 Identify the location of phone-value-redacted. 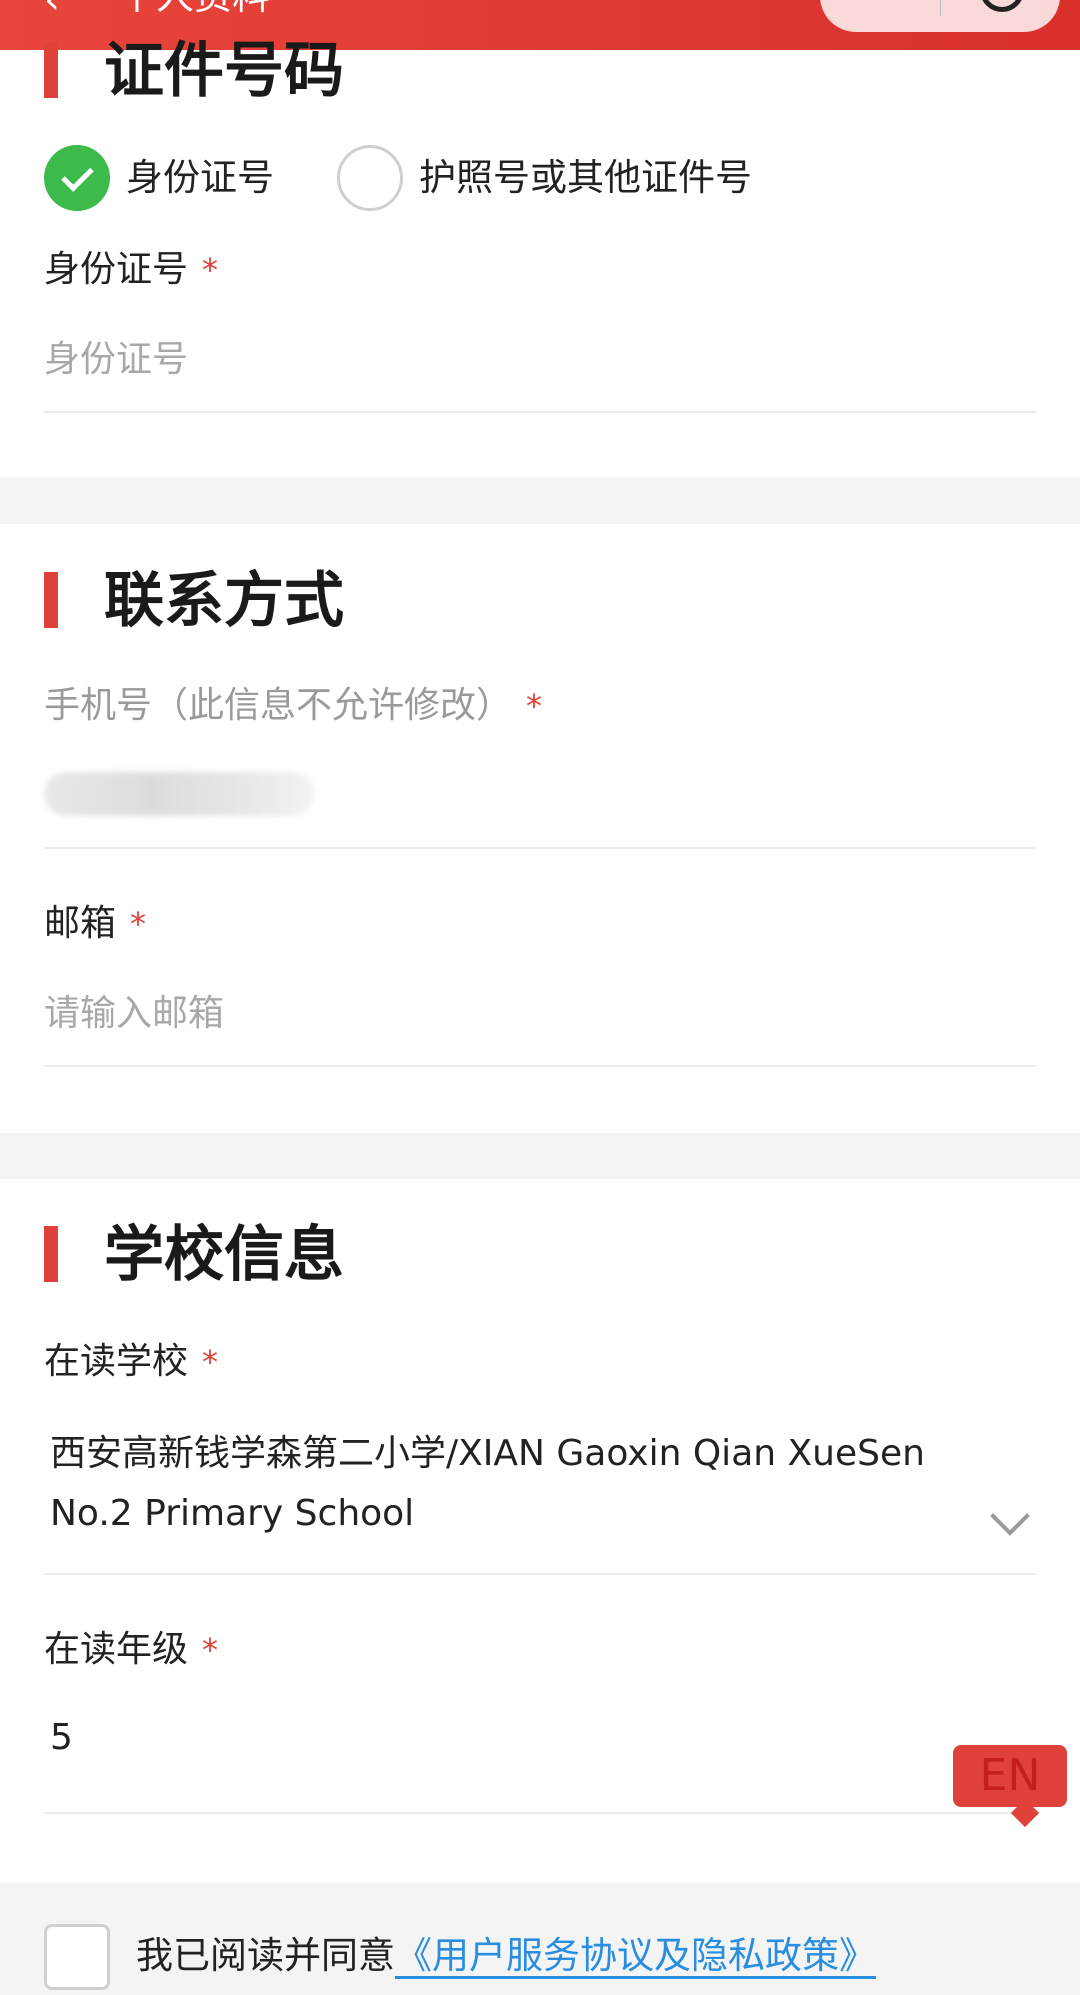
(179, 794).